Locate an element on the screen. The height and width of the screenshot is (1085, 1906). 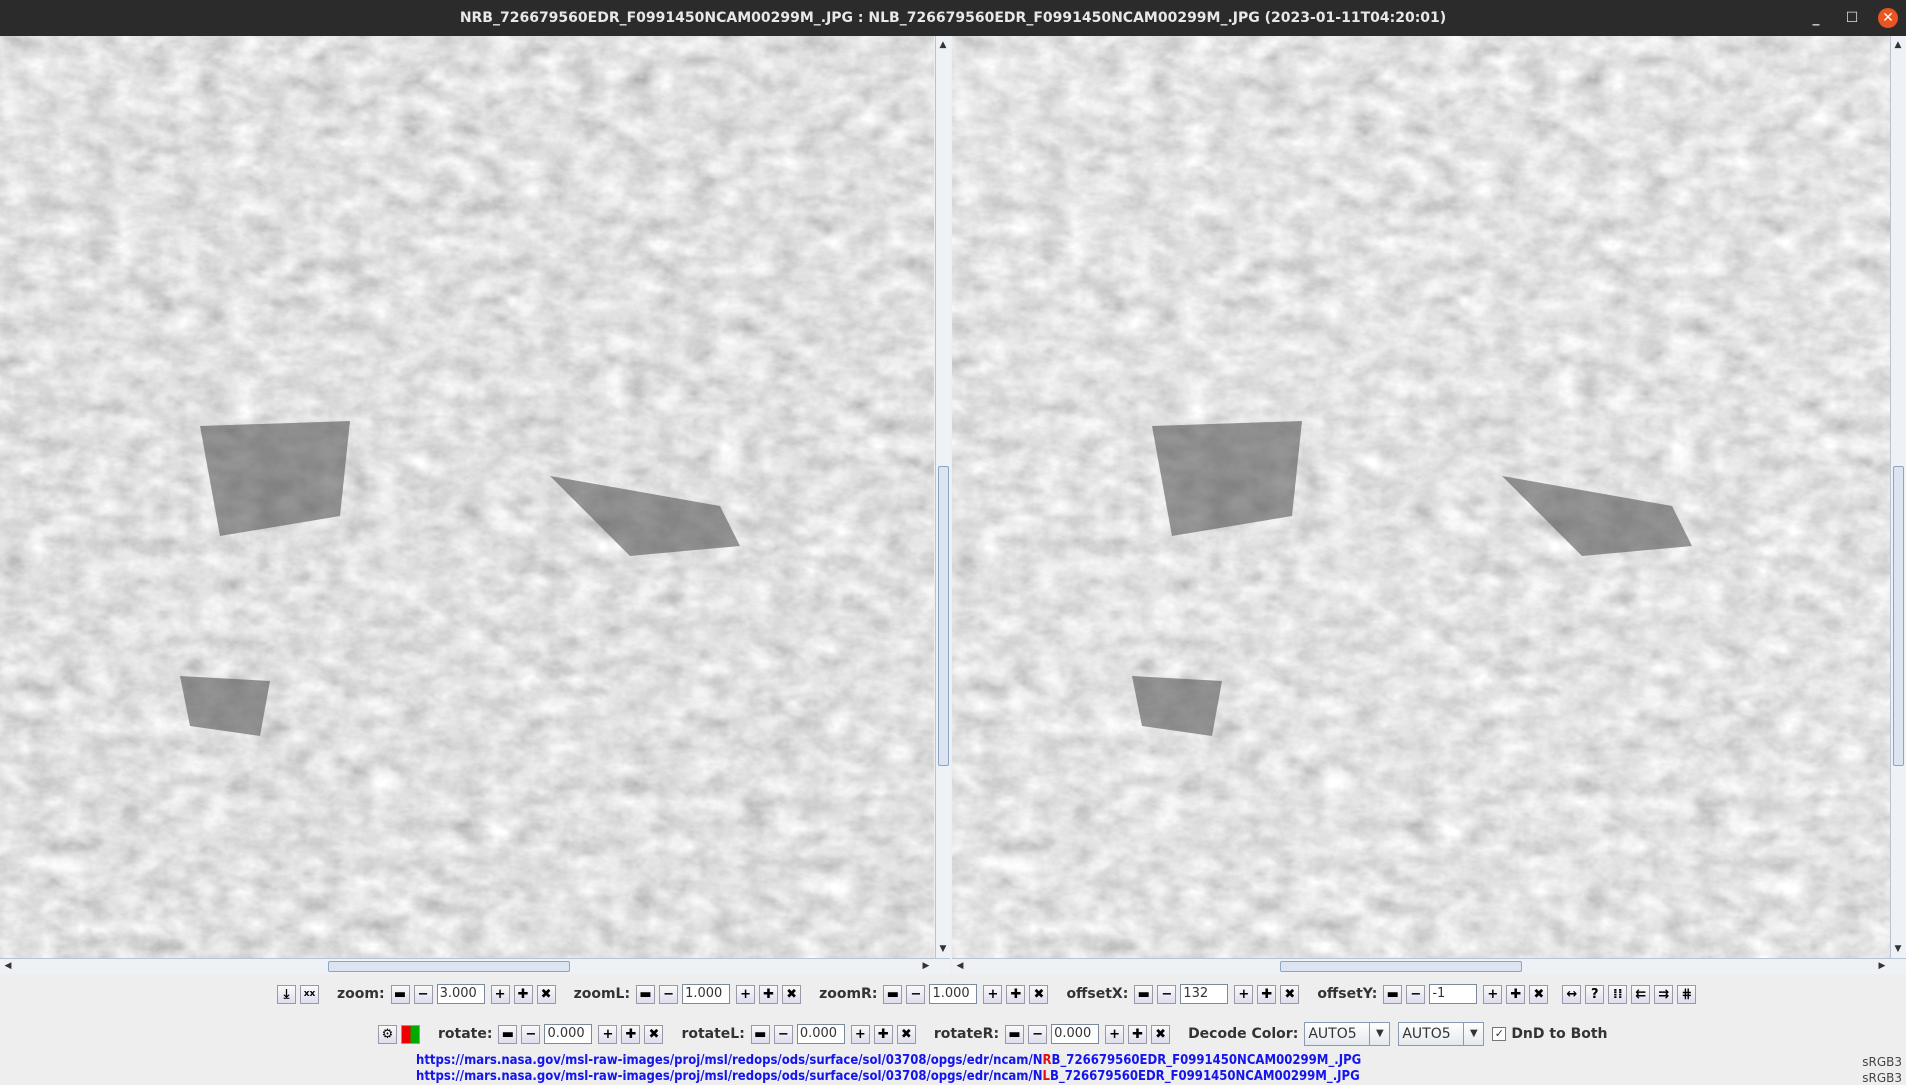
zoom-label: zoom: is located at coordinates (361, 994).